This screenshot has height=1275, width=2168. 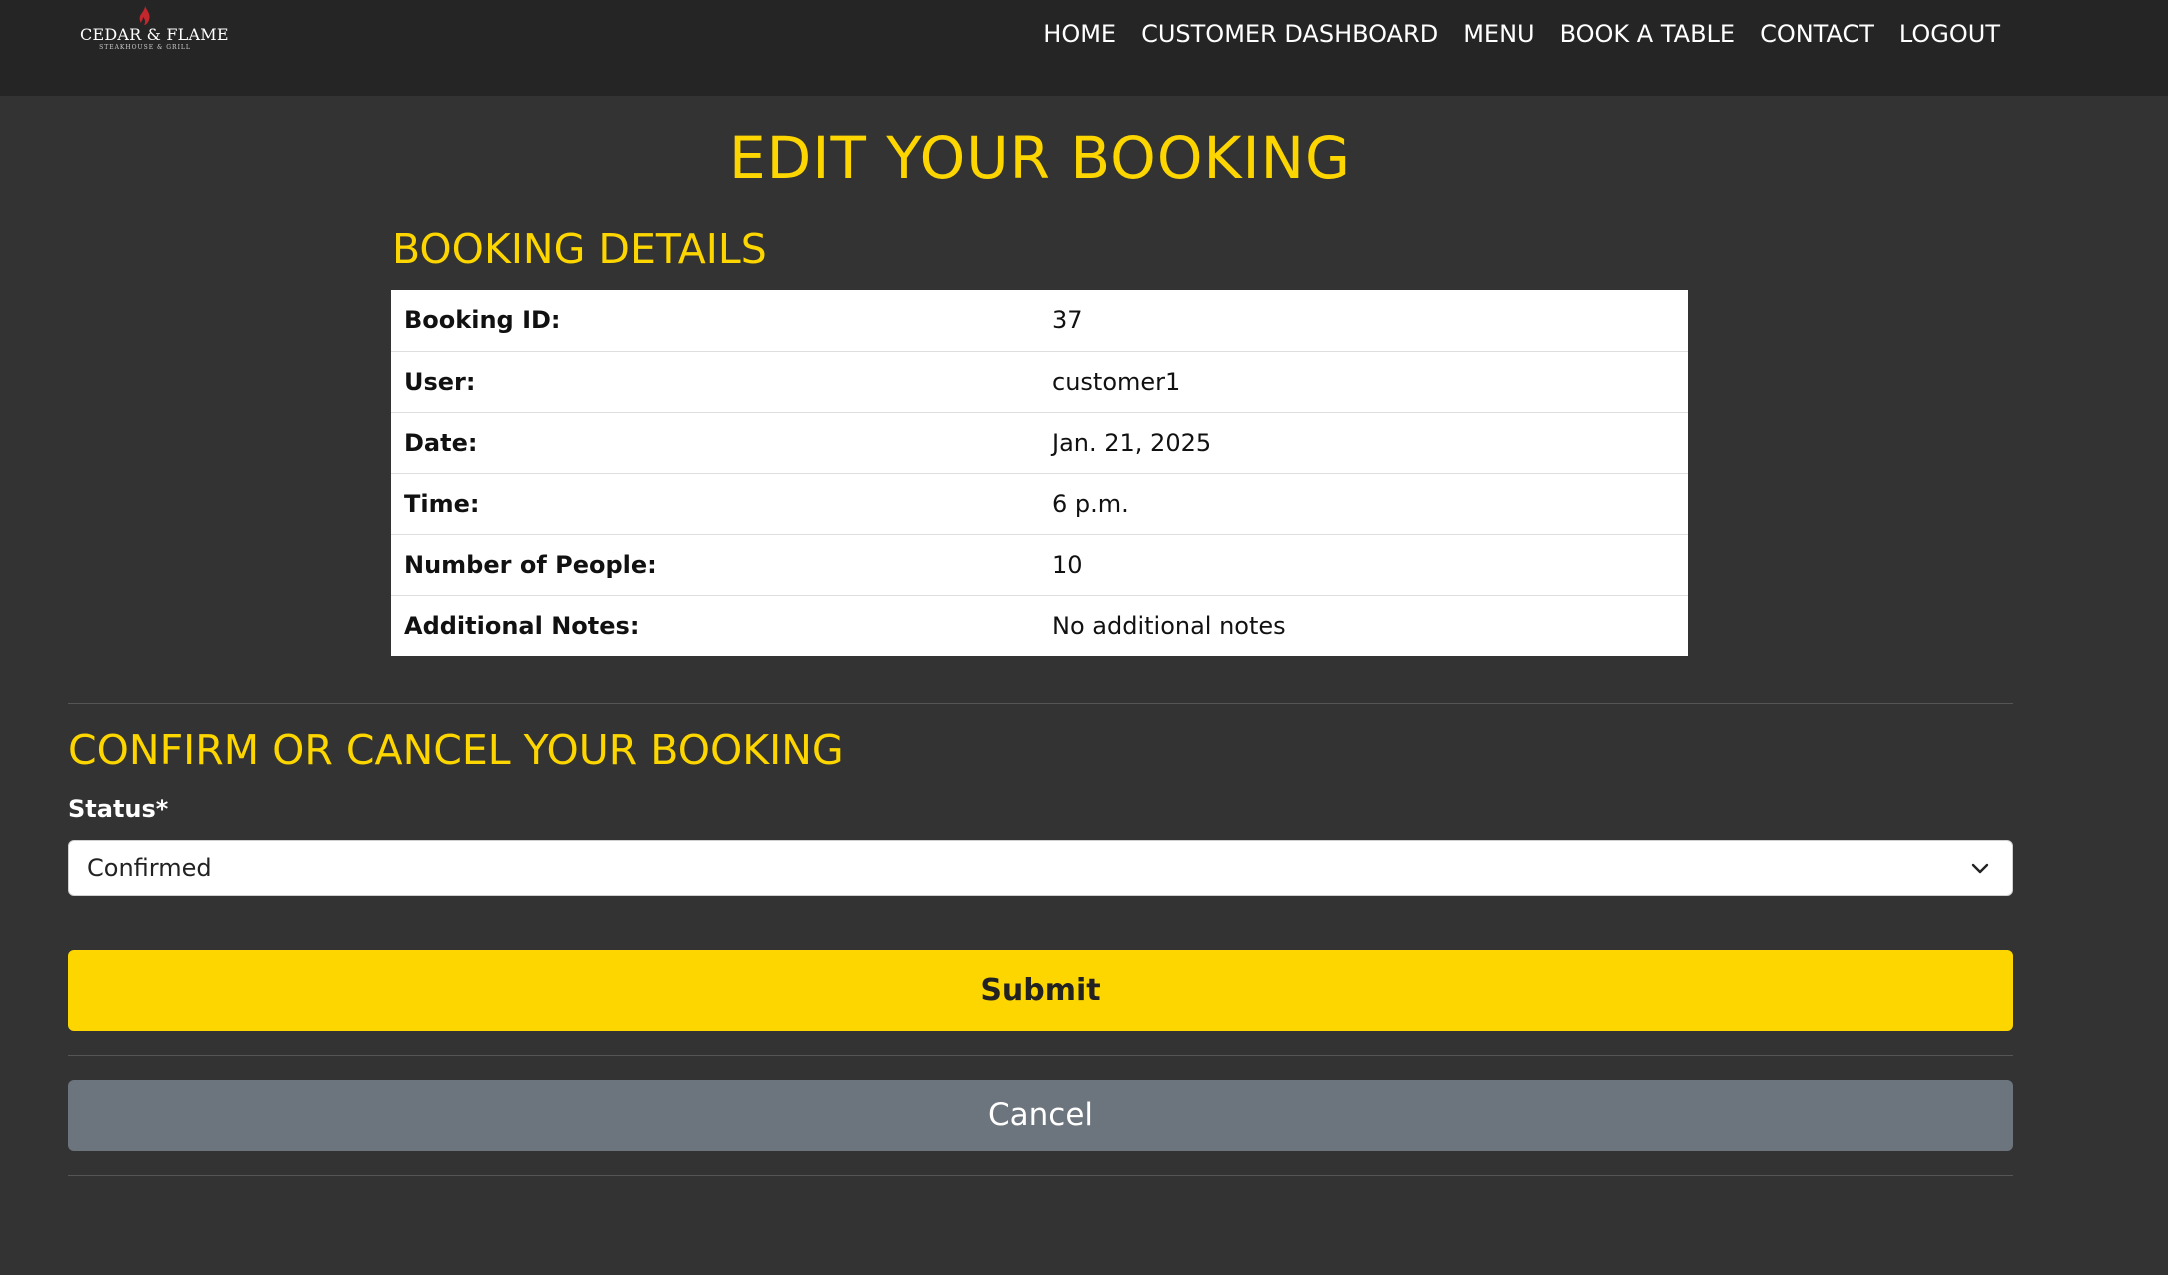 I want to click on table-row: User: customer1, so click(x=1039, y=381).